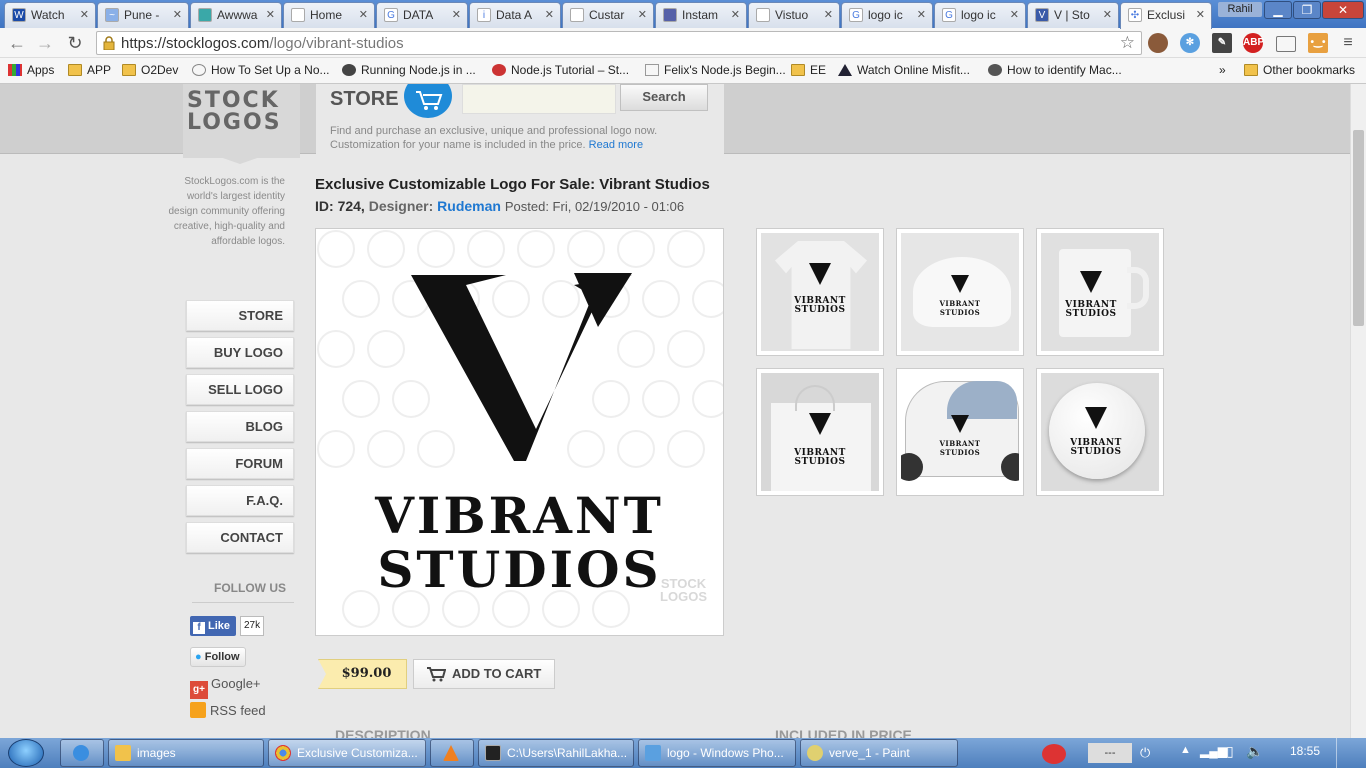 The height and width of the screenshot is (768, 1366). What do you see at coordinates (89, 70) in the screenshot?
I see `bookmark-app: APP` at bounding box center [89, 70].